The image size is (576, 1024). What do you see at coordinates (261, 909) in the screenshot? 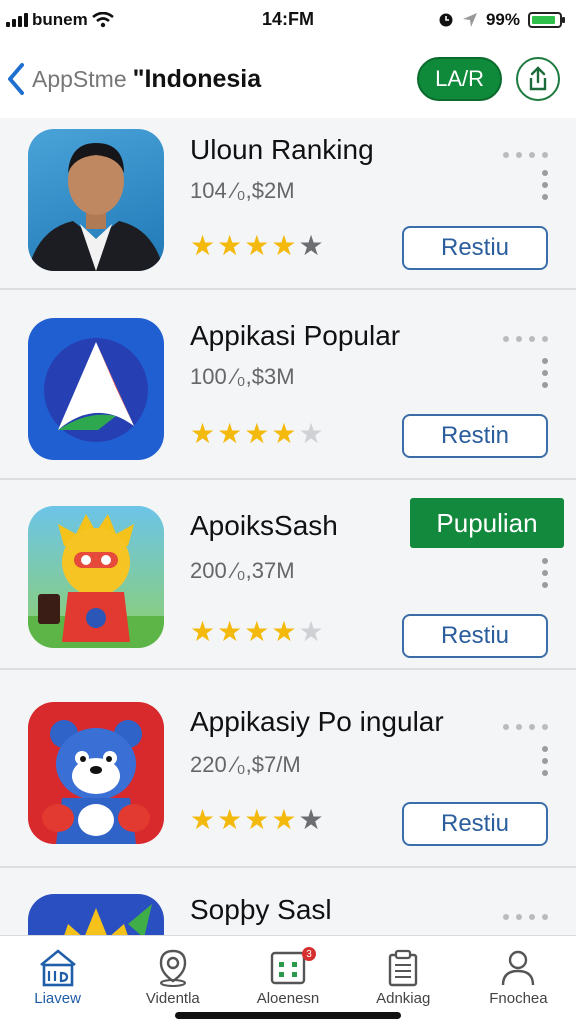
I see `app-name: Sopþy Sasl` at bounding box center [261, 909].